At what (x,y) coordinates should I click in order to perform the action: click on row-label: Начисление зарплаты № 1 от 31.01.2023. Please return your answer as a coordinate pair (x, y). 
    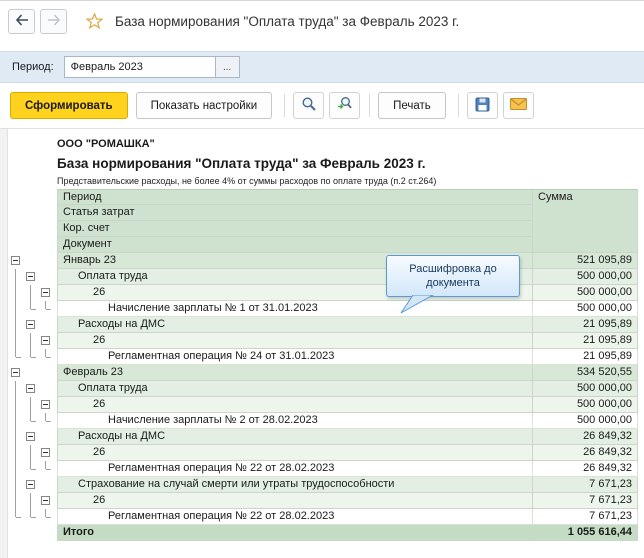
    Looking at the image, I should click on (295, 309).